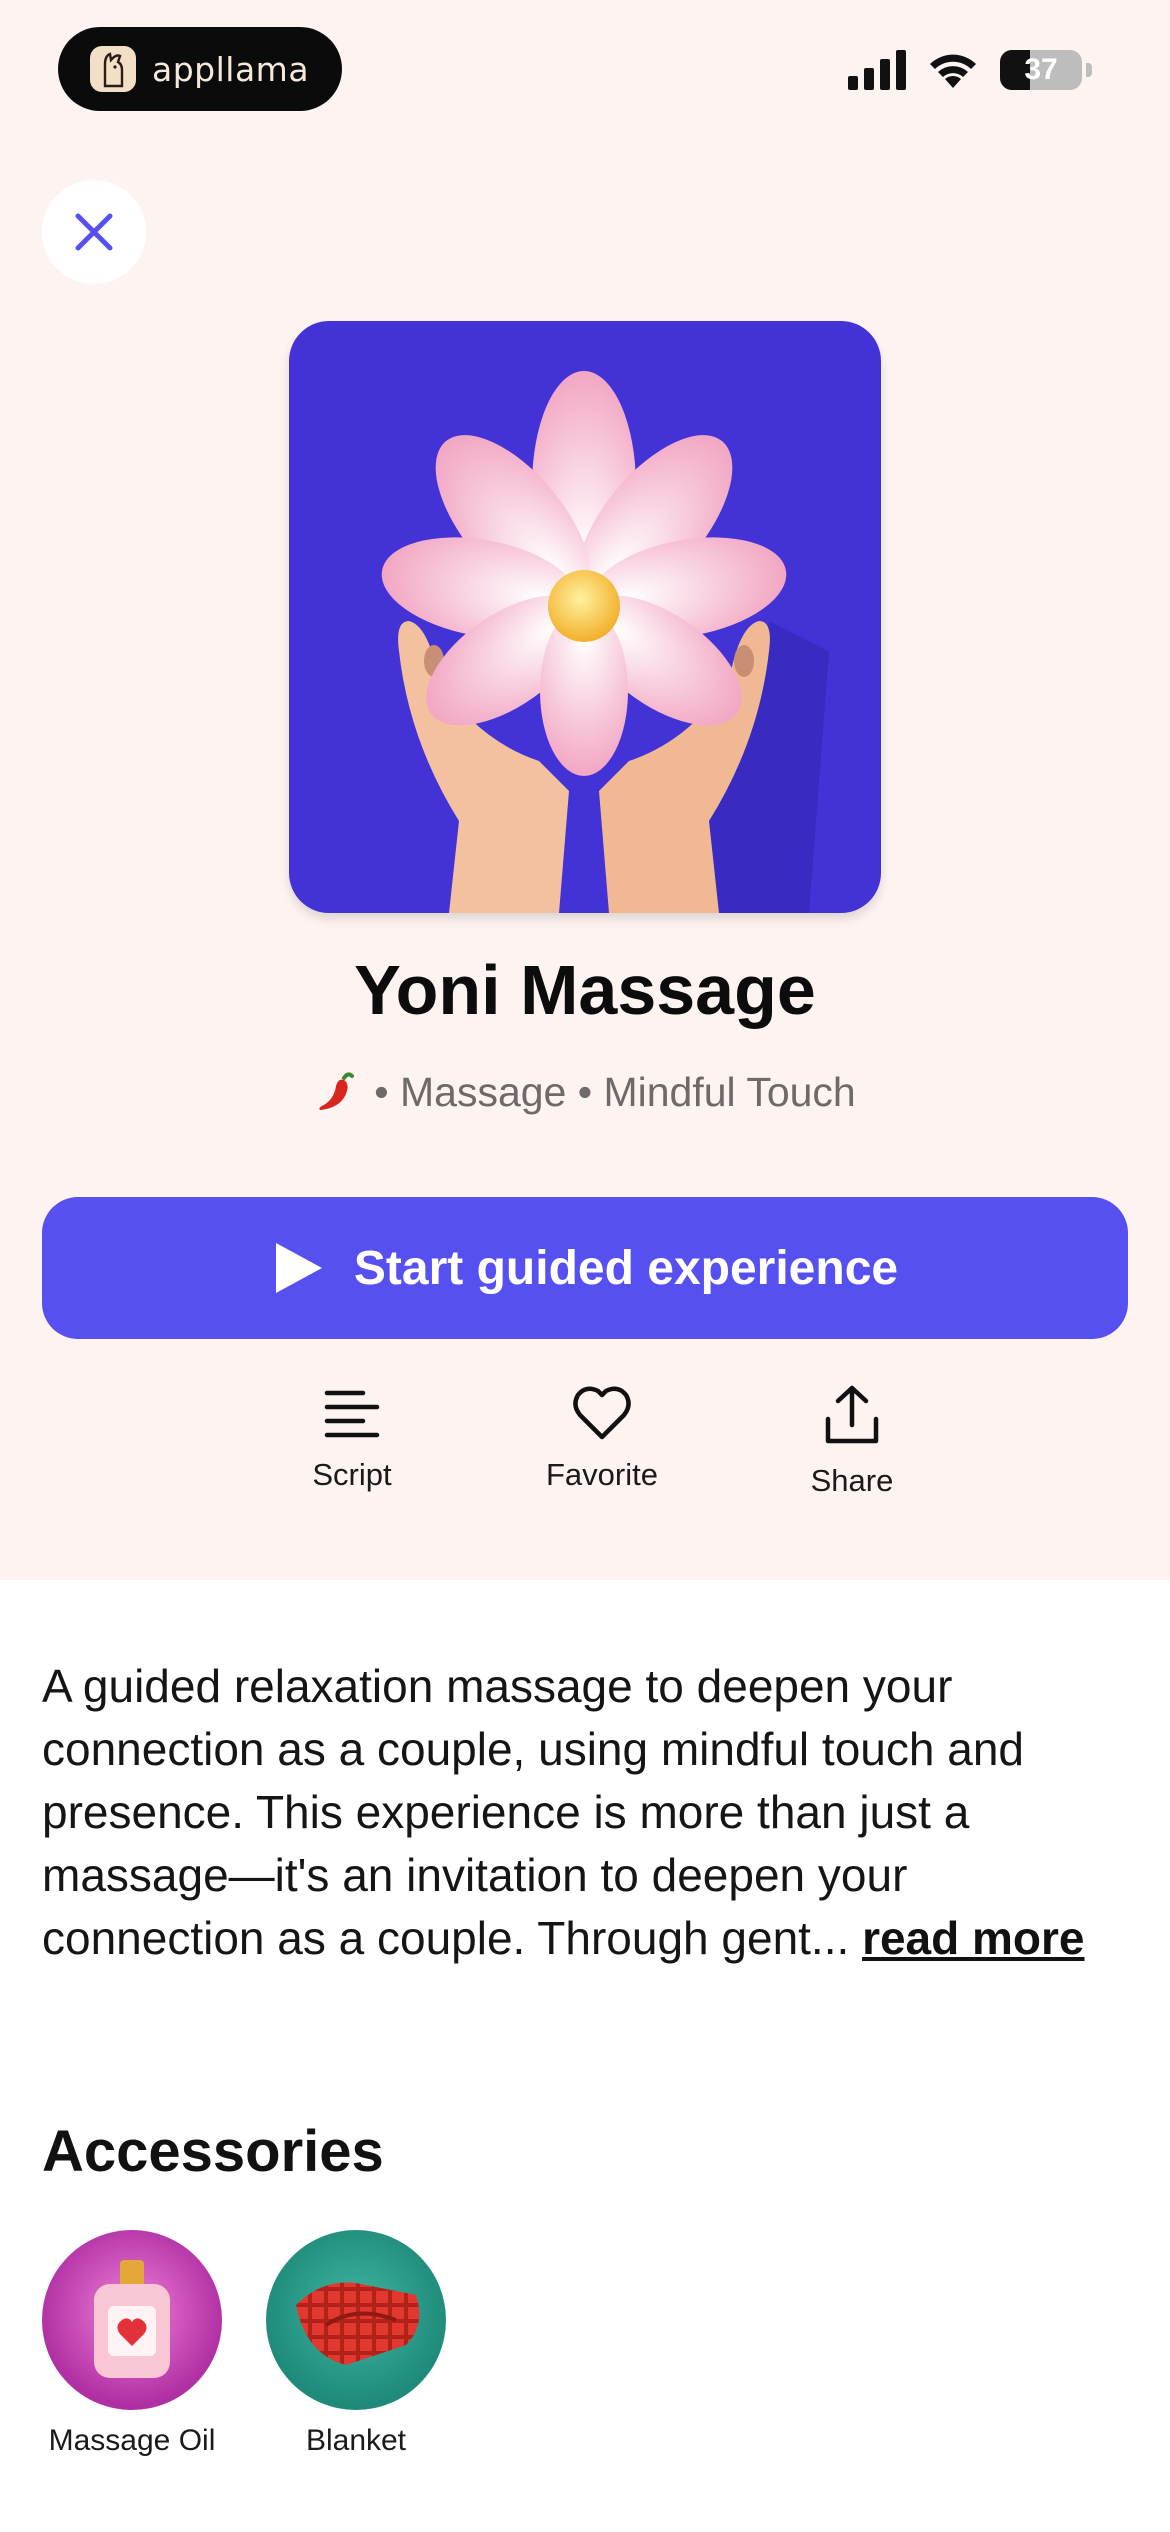 This screenshot has height=2532, width=1170. Describe the element at coordinates (231, 69) in the screenshot. I see `brand-name: appllama` at that location.